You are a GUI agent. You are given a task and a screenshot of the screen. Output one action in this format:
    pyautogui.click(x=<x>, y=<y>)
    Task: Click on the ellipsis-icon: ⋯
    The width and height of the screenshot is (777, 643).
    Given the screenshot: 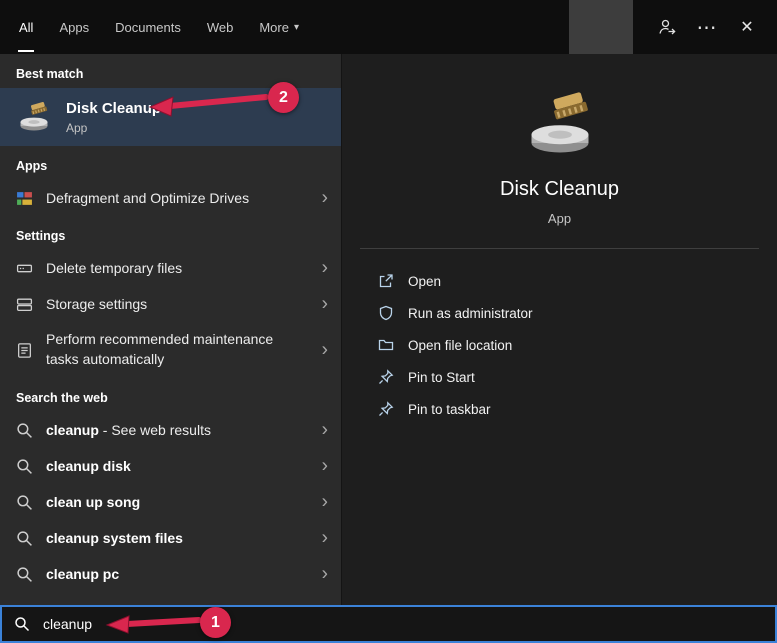 What is the action you would take?
    pyautogui.click(x=707, y=27)
    